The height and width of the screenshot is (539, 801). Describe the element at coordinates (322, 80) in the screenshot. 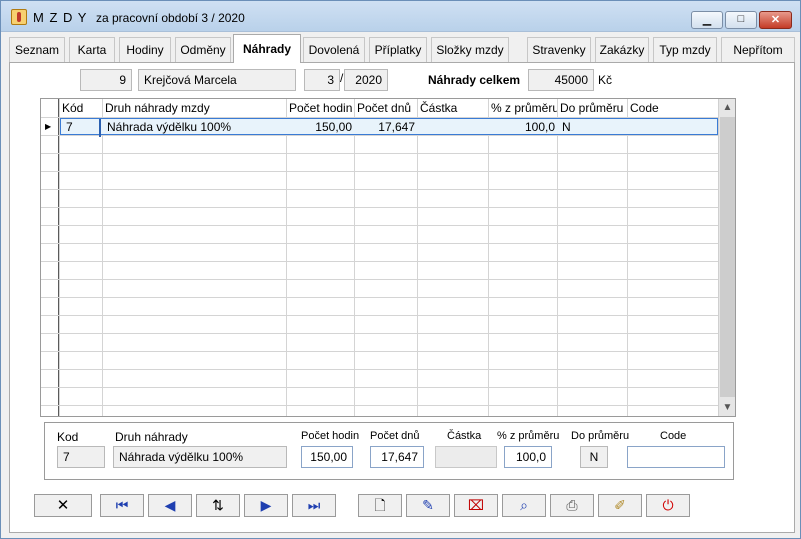

I see `period-month-field: 3` at that location.